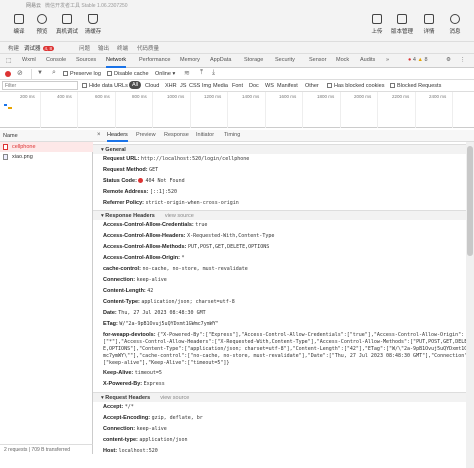 This screenshot has width=474, height=468. Describe the element at coordinates (206, 86) in the screenshot. I see `filter-type-img: Img` at that location.